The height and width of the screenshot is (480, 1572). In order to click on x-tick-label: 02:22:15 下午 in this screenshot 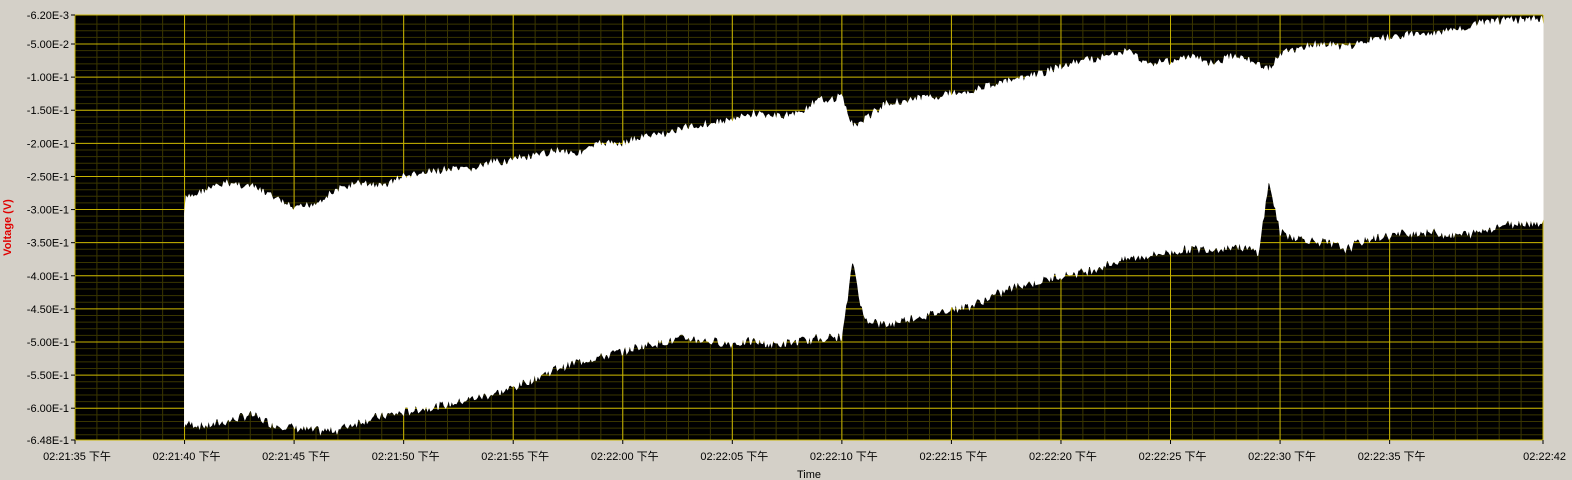, I will do `click(953, 456)`.